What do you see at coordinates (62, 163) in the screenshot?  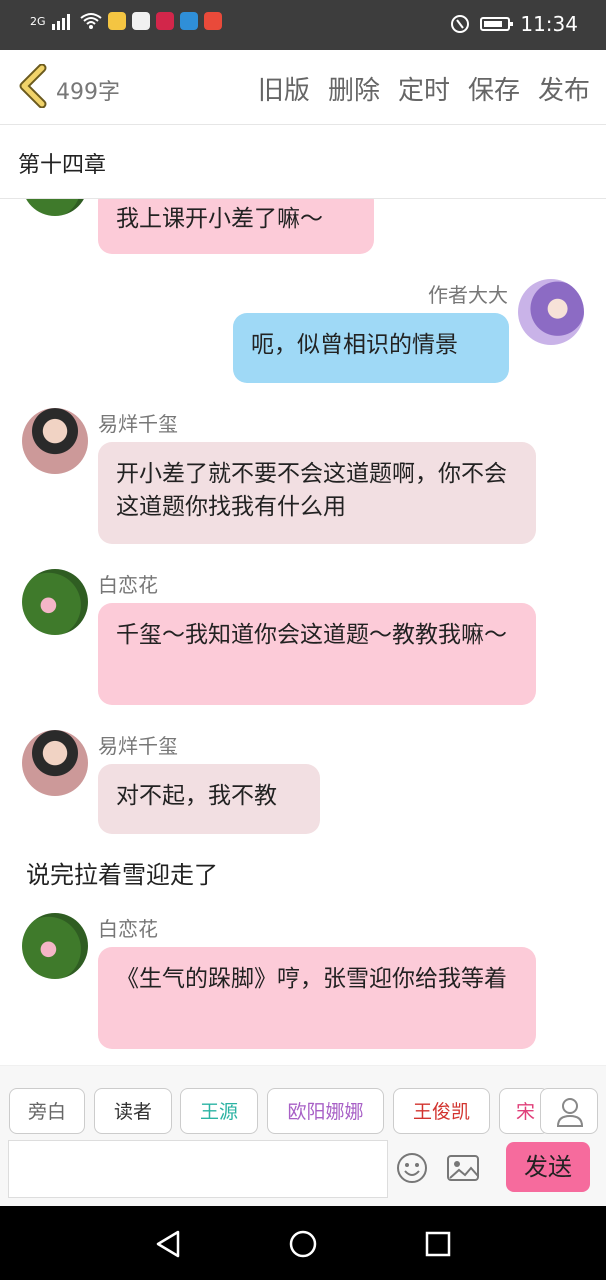 I see `chapter-title: 第十四章` at bounding box center [62, 163].